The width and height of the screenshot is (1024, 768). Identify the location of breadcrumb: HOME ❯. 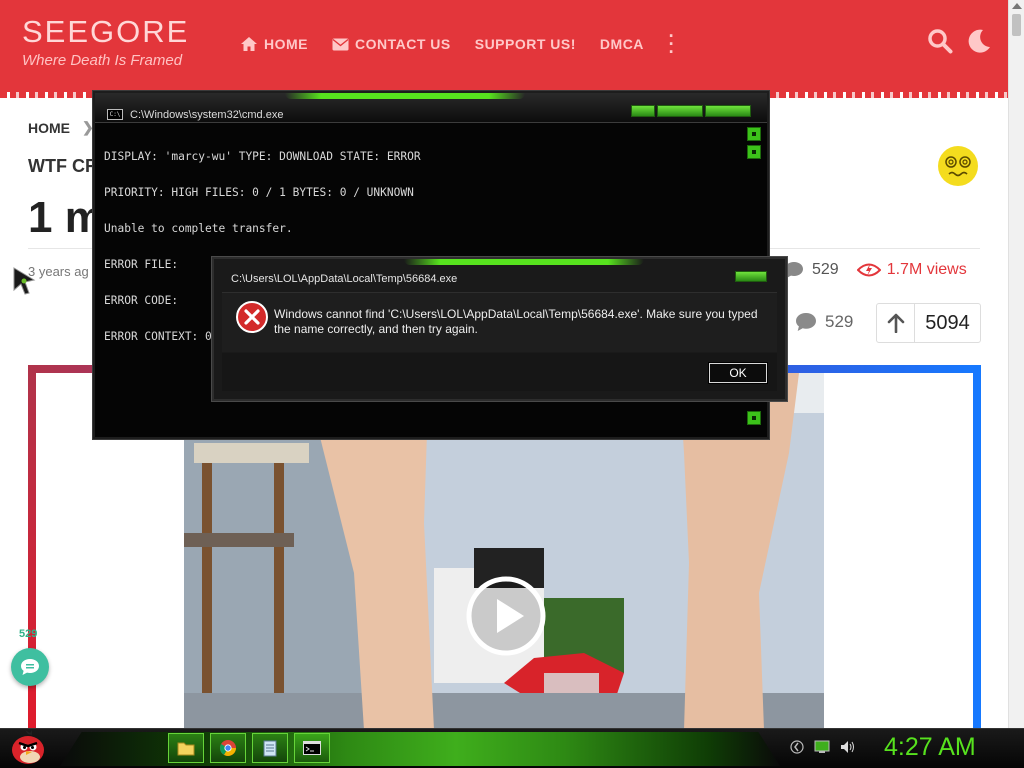
(61, 127).